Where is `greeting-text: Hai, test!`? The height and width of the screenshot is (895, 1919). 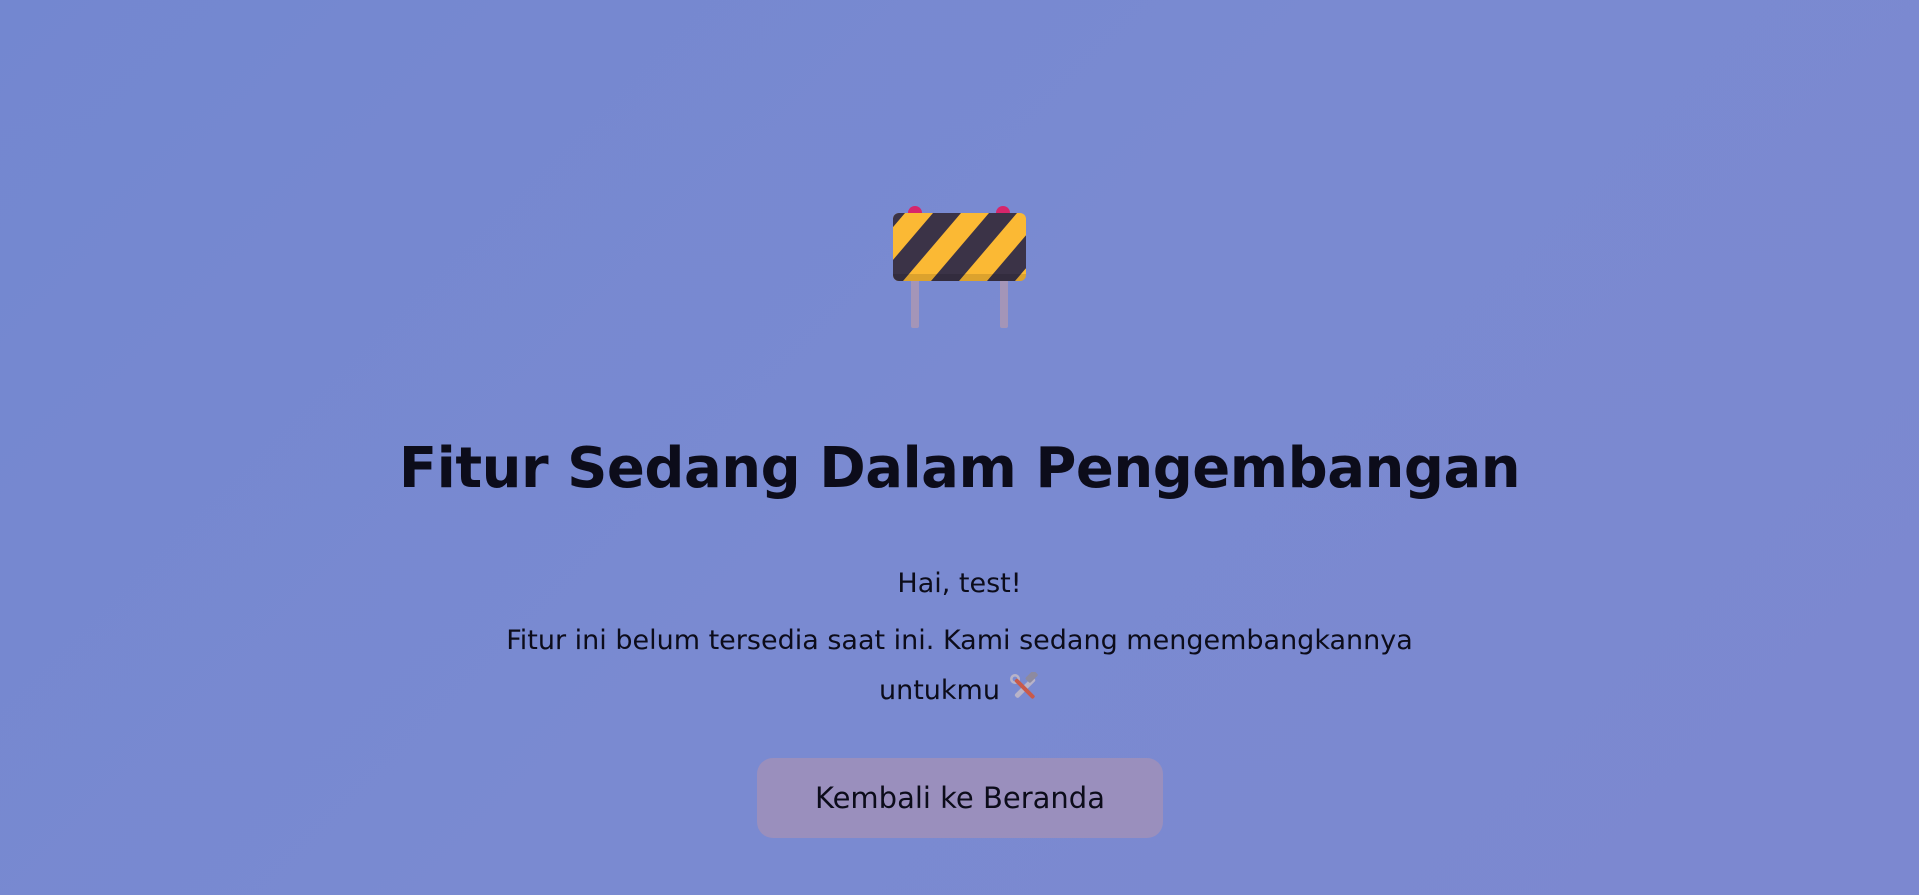
greeting-text: Hai, test! is located at coordinates (959, 583).